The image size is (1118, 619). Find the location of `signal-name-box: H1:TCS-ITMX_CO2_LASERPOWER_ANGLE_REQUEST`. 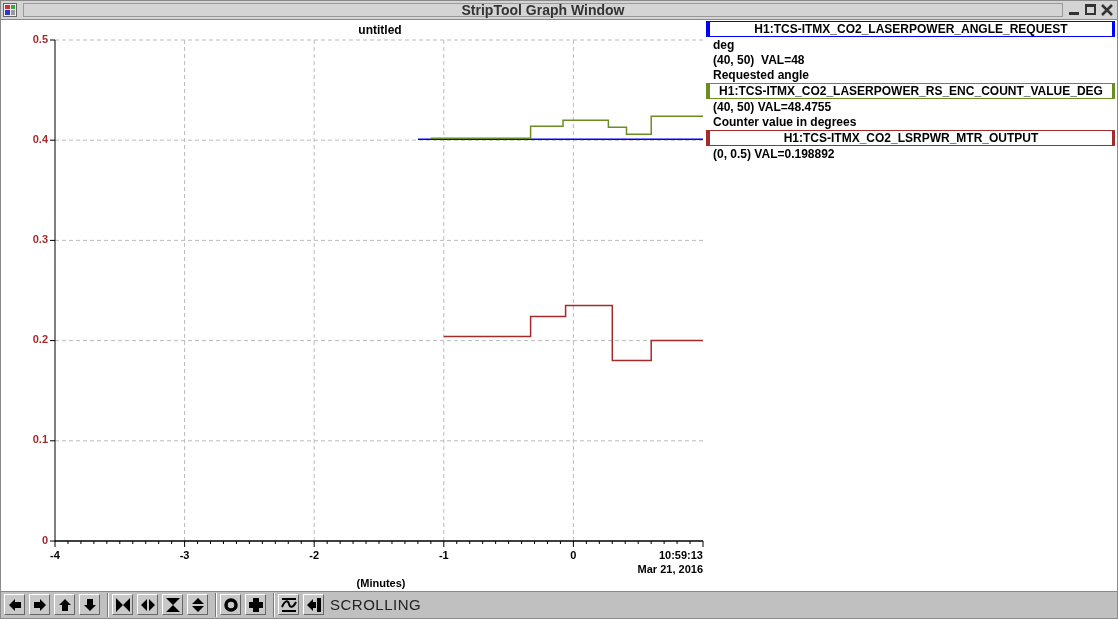

signal-name-box: H1:TCS-ITMX_CO2_LASERPOWER_ANGLE_REQUEST is located at coordinates (910, 28).